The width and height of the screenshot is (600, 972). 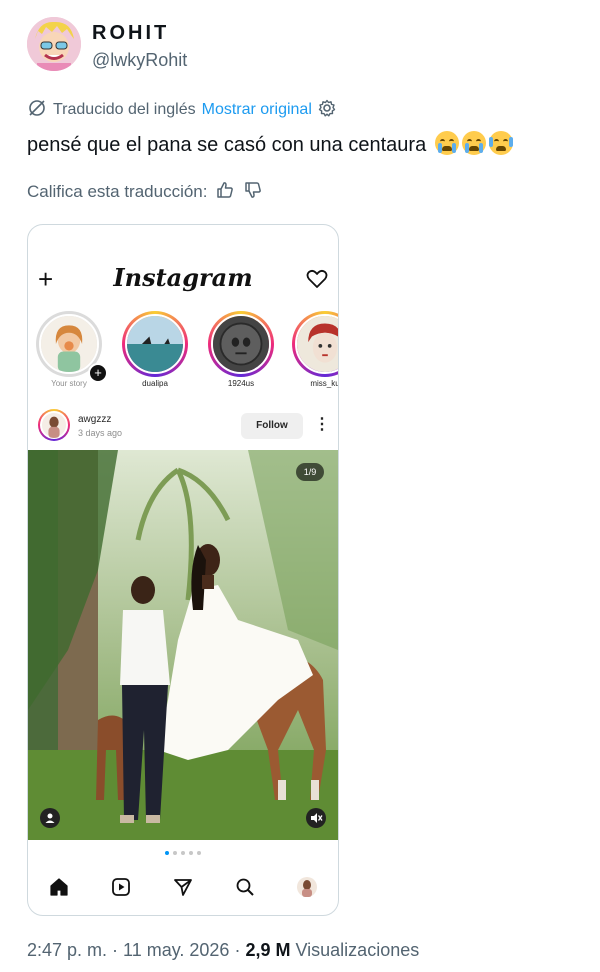 What do you see at coordinates (100, 433) in the screenshot?
I see `post-timestamp: 3 days ago` at bounding box center [100, 433].